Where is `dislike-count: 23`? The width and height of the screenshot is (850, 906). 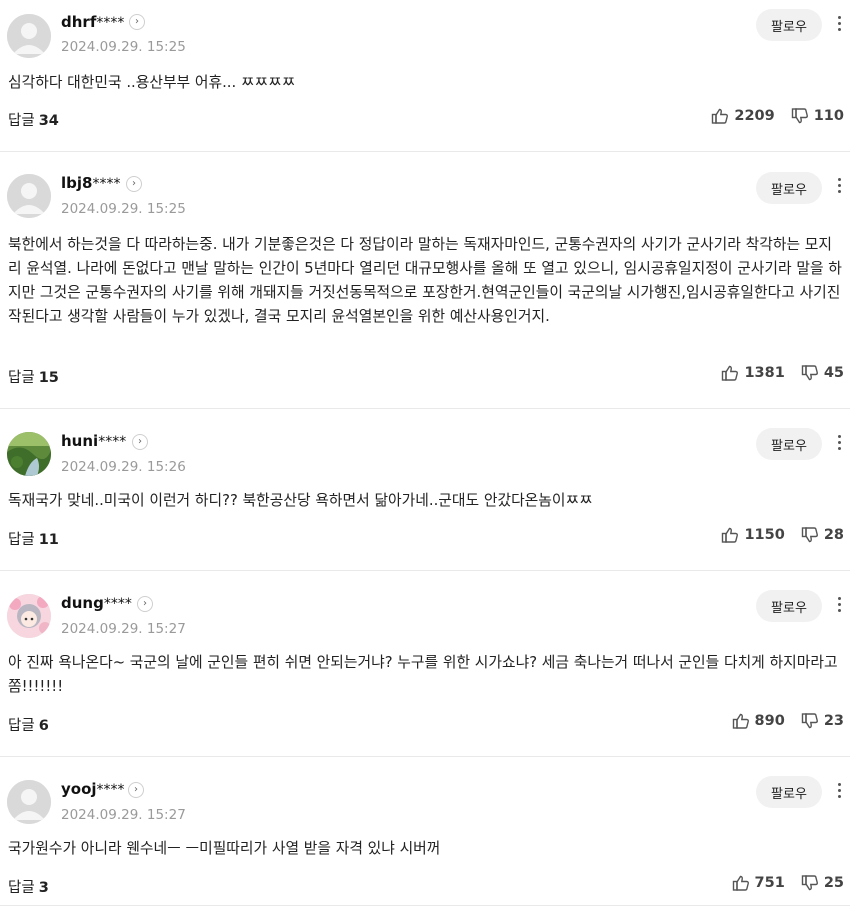 dislike-count: 23 is located at coordinates (833, 721).